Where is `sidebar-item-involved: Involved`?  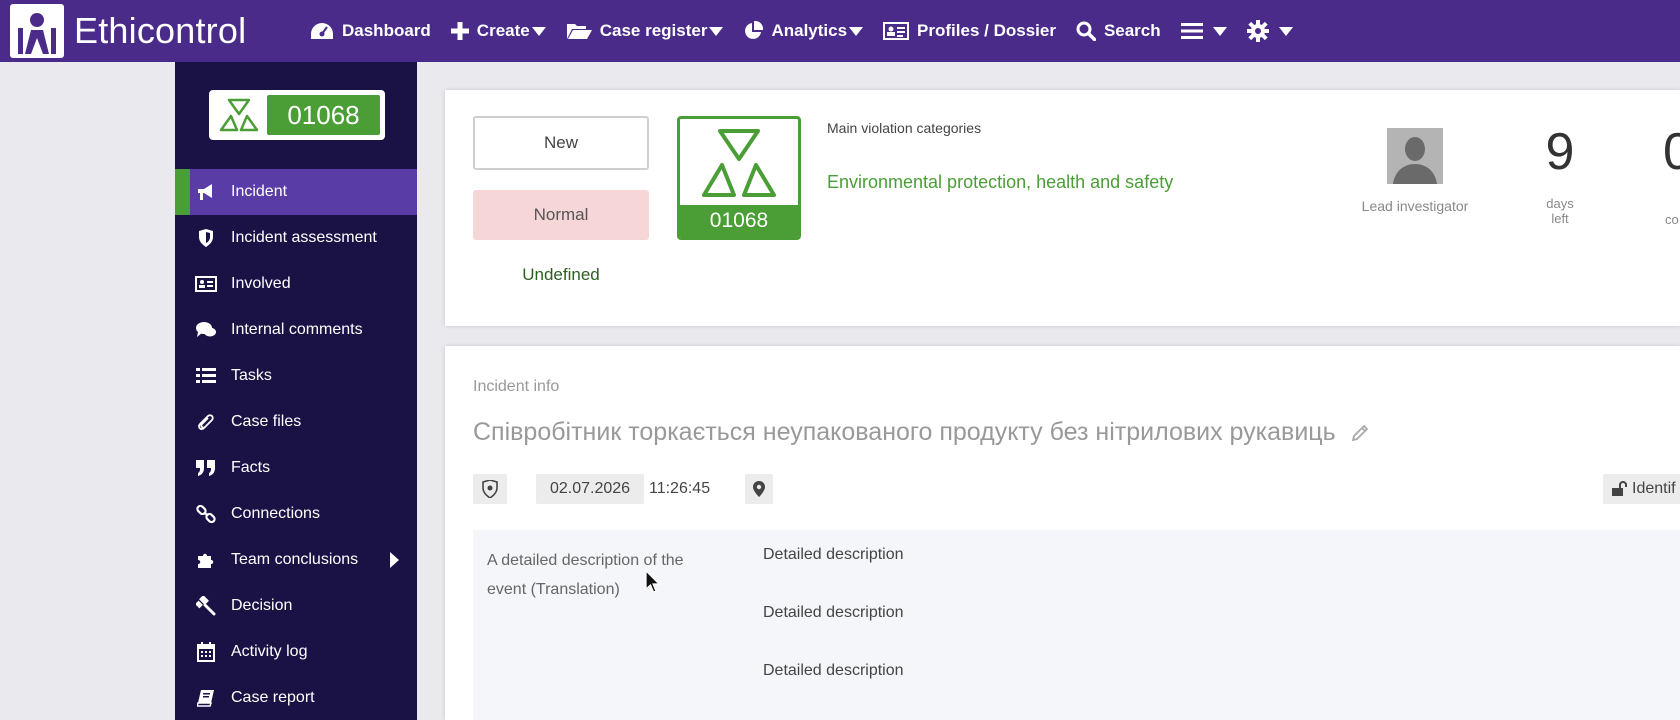
sidebar-item-involved: Involved is located at coordinates (296, 284).